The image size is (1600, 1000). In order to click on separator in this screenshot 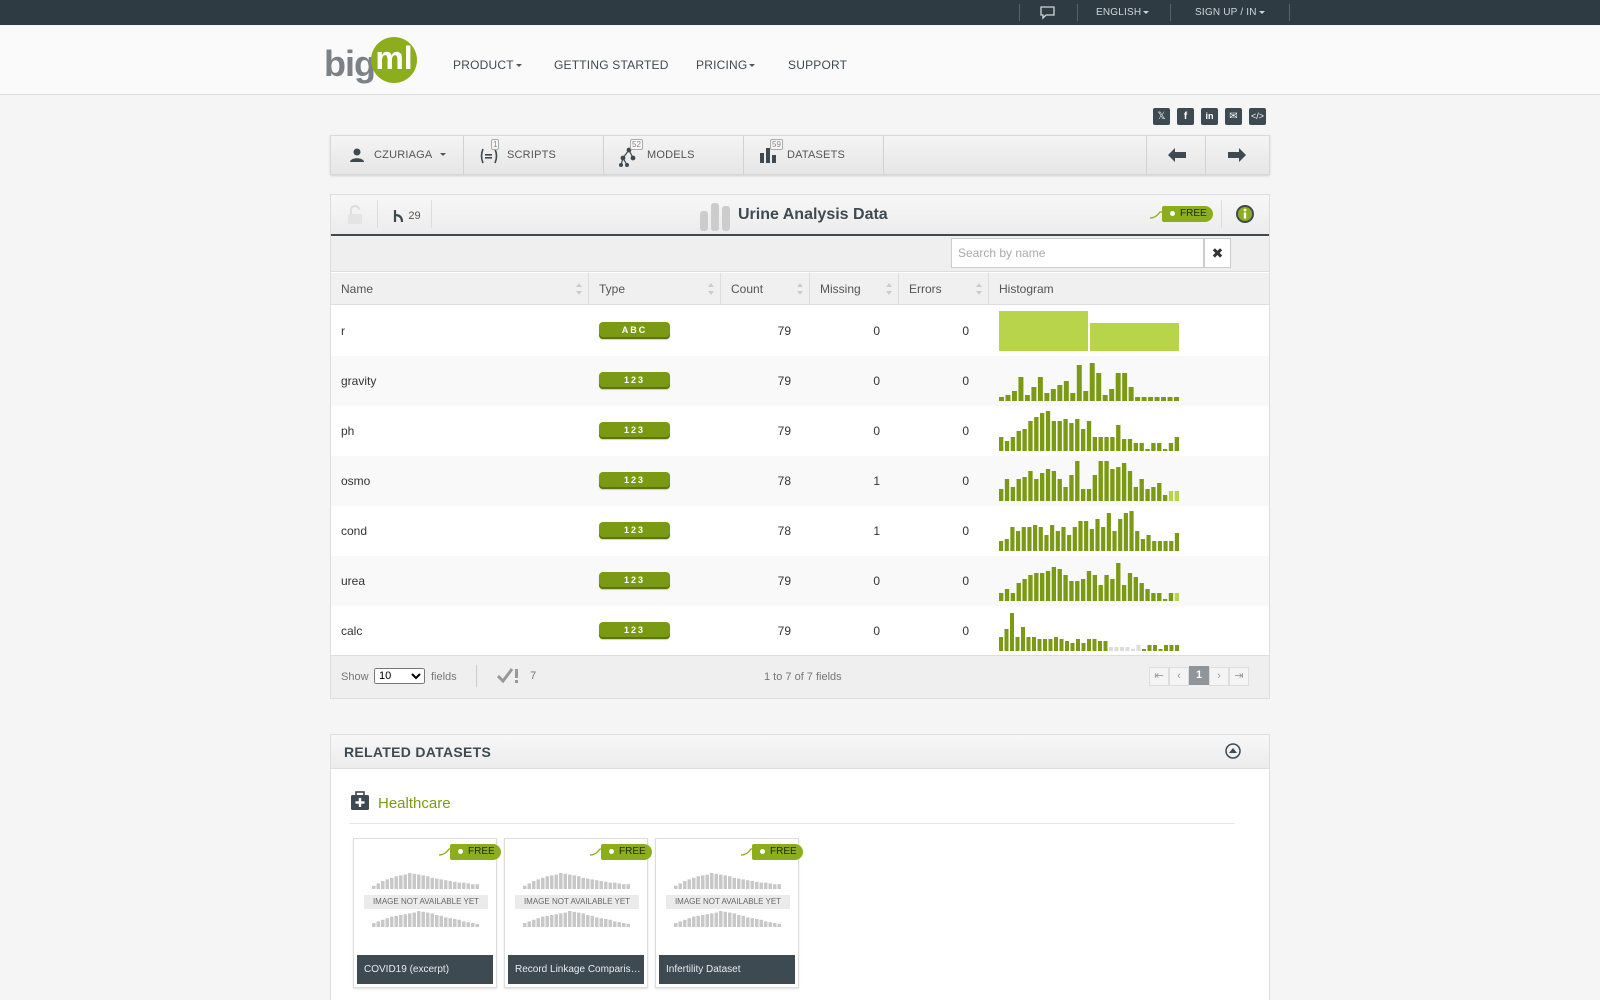, I will do `click(1170, 12)`.